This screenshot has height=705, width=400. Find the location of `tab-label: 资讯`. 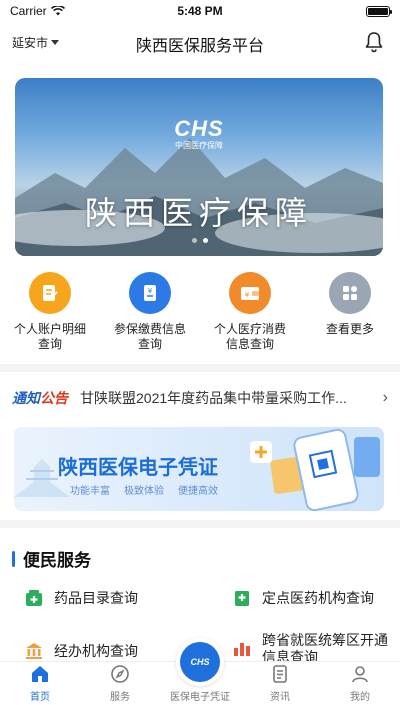

tab-label: 资讯 is located at coordinates (280, 697).